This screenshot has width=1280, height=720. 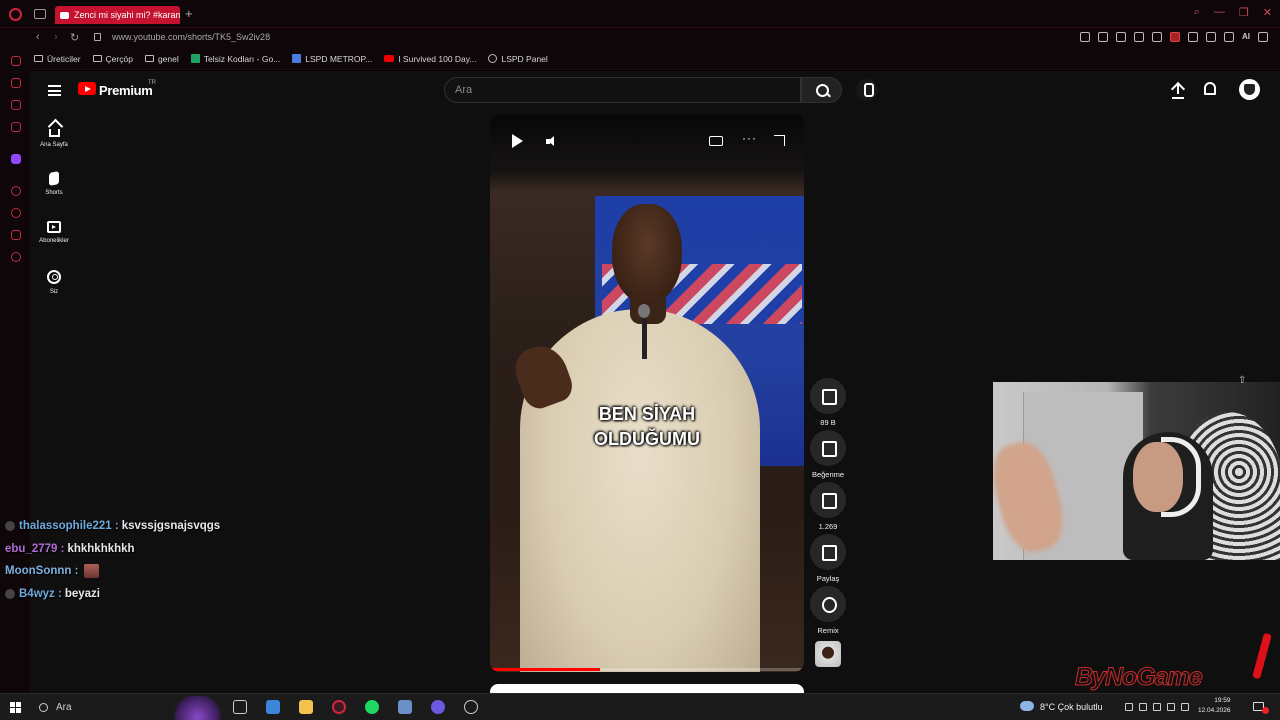 I want to click on back-button: ‹, so click(x=38, y=37).